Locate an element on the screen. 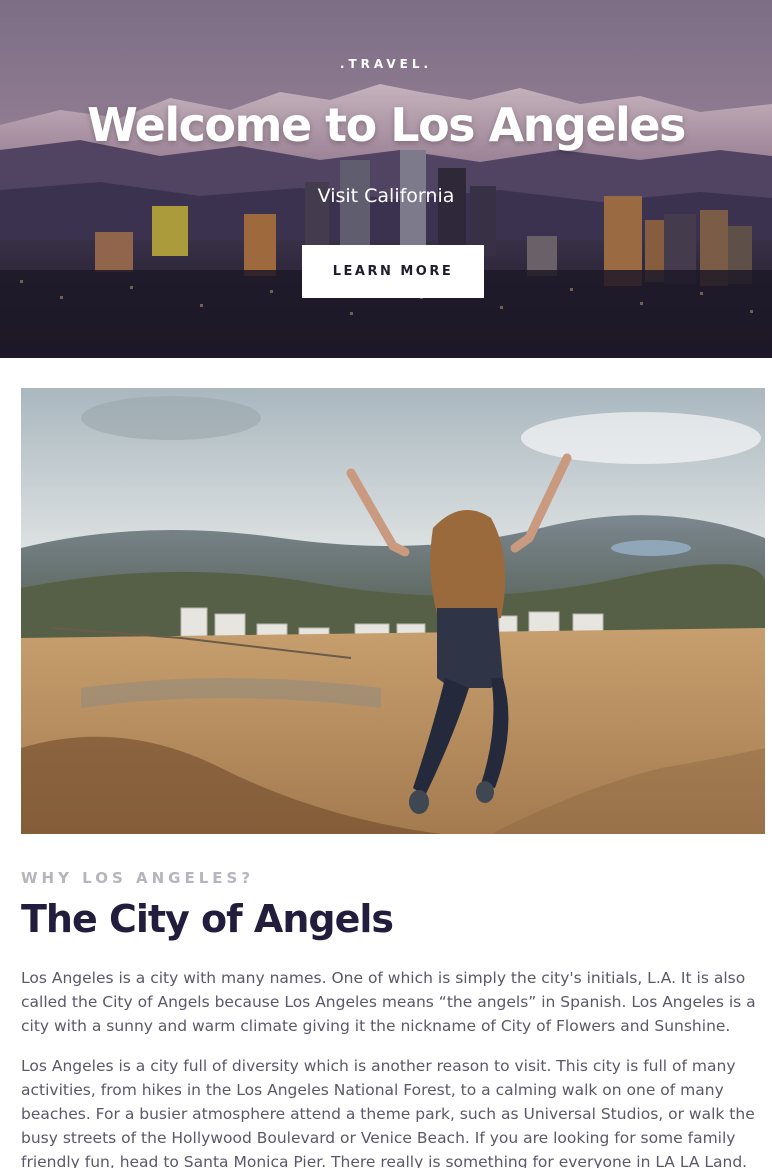 Image resolution: width=772 pixels, height=1168 pixels. section-eyebrow: WHY LOS ANGELES? is located at coordinates (138, 878).